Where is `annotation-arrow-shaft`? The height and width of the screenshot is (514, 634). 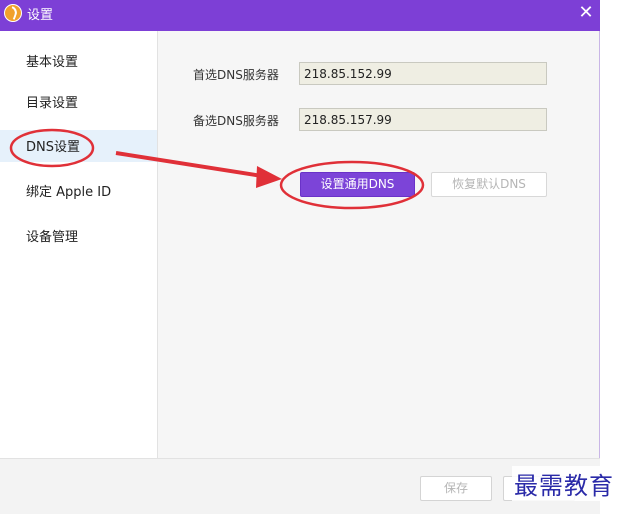
annotation-arrow-shaft is located at coordinates (189, 164).